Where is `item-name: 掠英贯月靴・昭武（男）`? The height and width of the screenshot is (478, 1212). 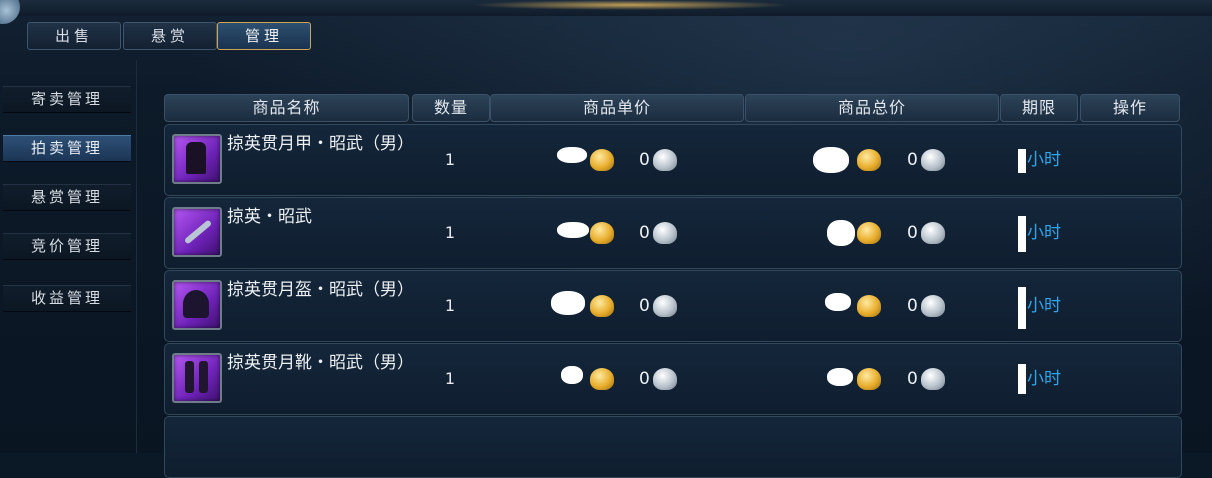 item-name: 掠英贯月靴・昭武（男） is located at coordinates (320, 363).